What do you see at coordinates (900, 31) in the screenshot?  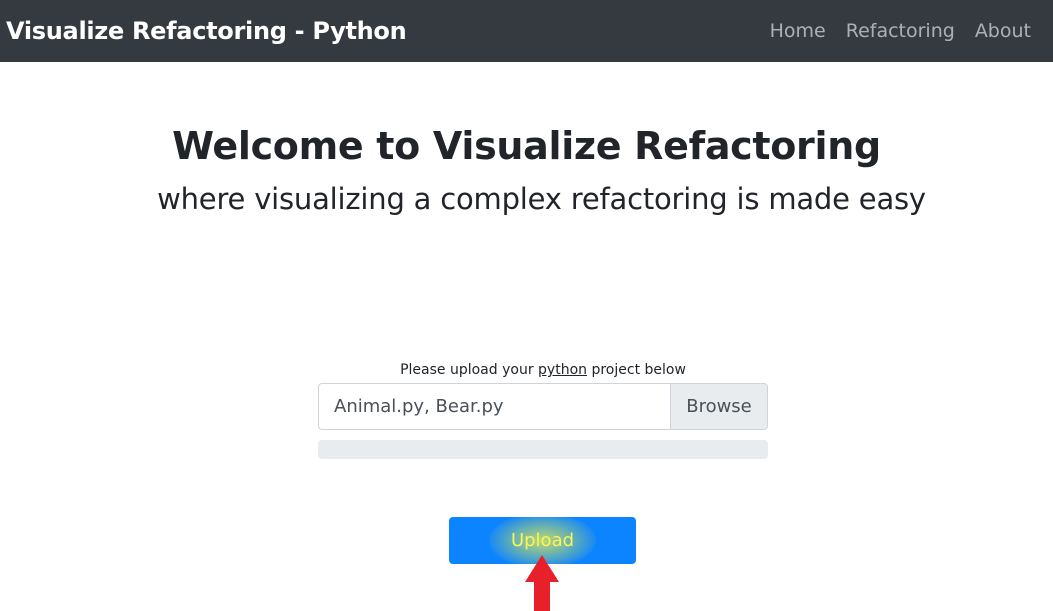 I see `nav-link-refactoring: Refactoring` at bounding box center [900, 31].